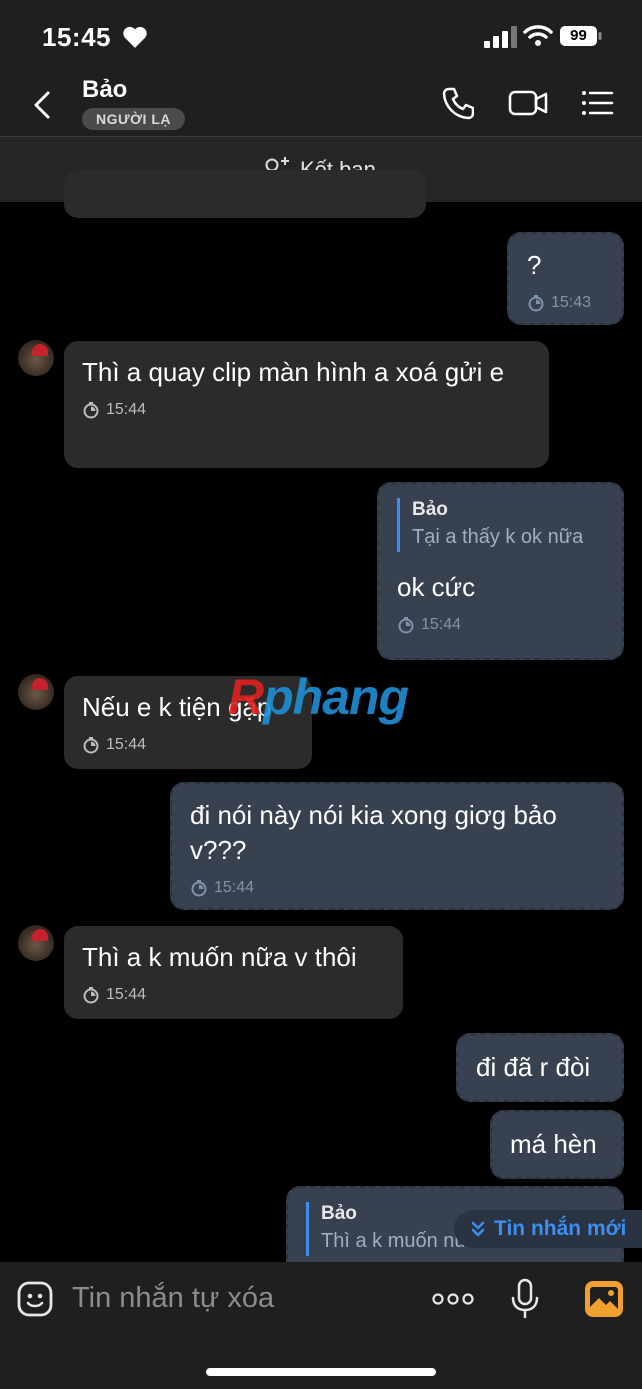 Image resolution: width=642 pixels, height=1389 pixels. What do you see at coordinates (458, 103) in the screenshot?
I see `phone-icon` at bounding box center [458, 103].